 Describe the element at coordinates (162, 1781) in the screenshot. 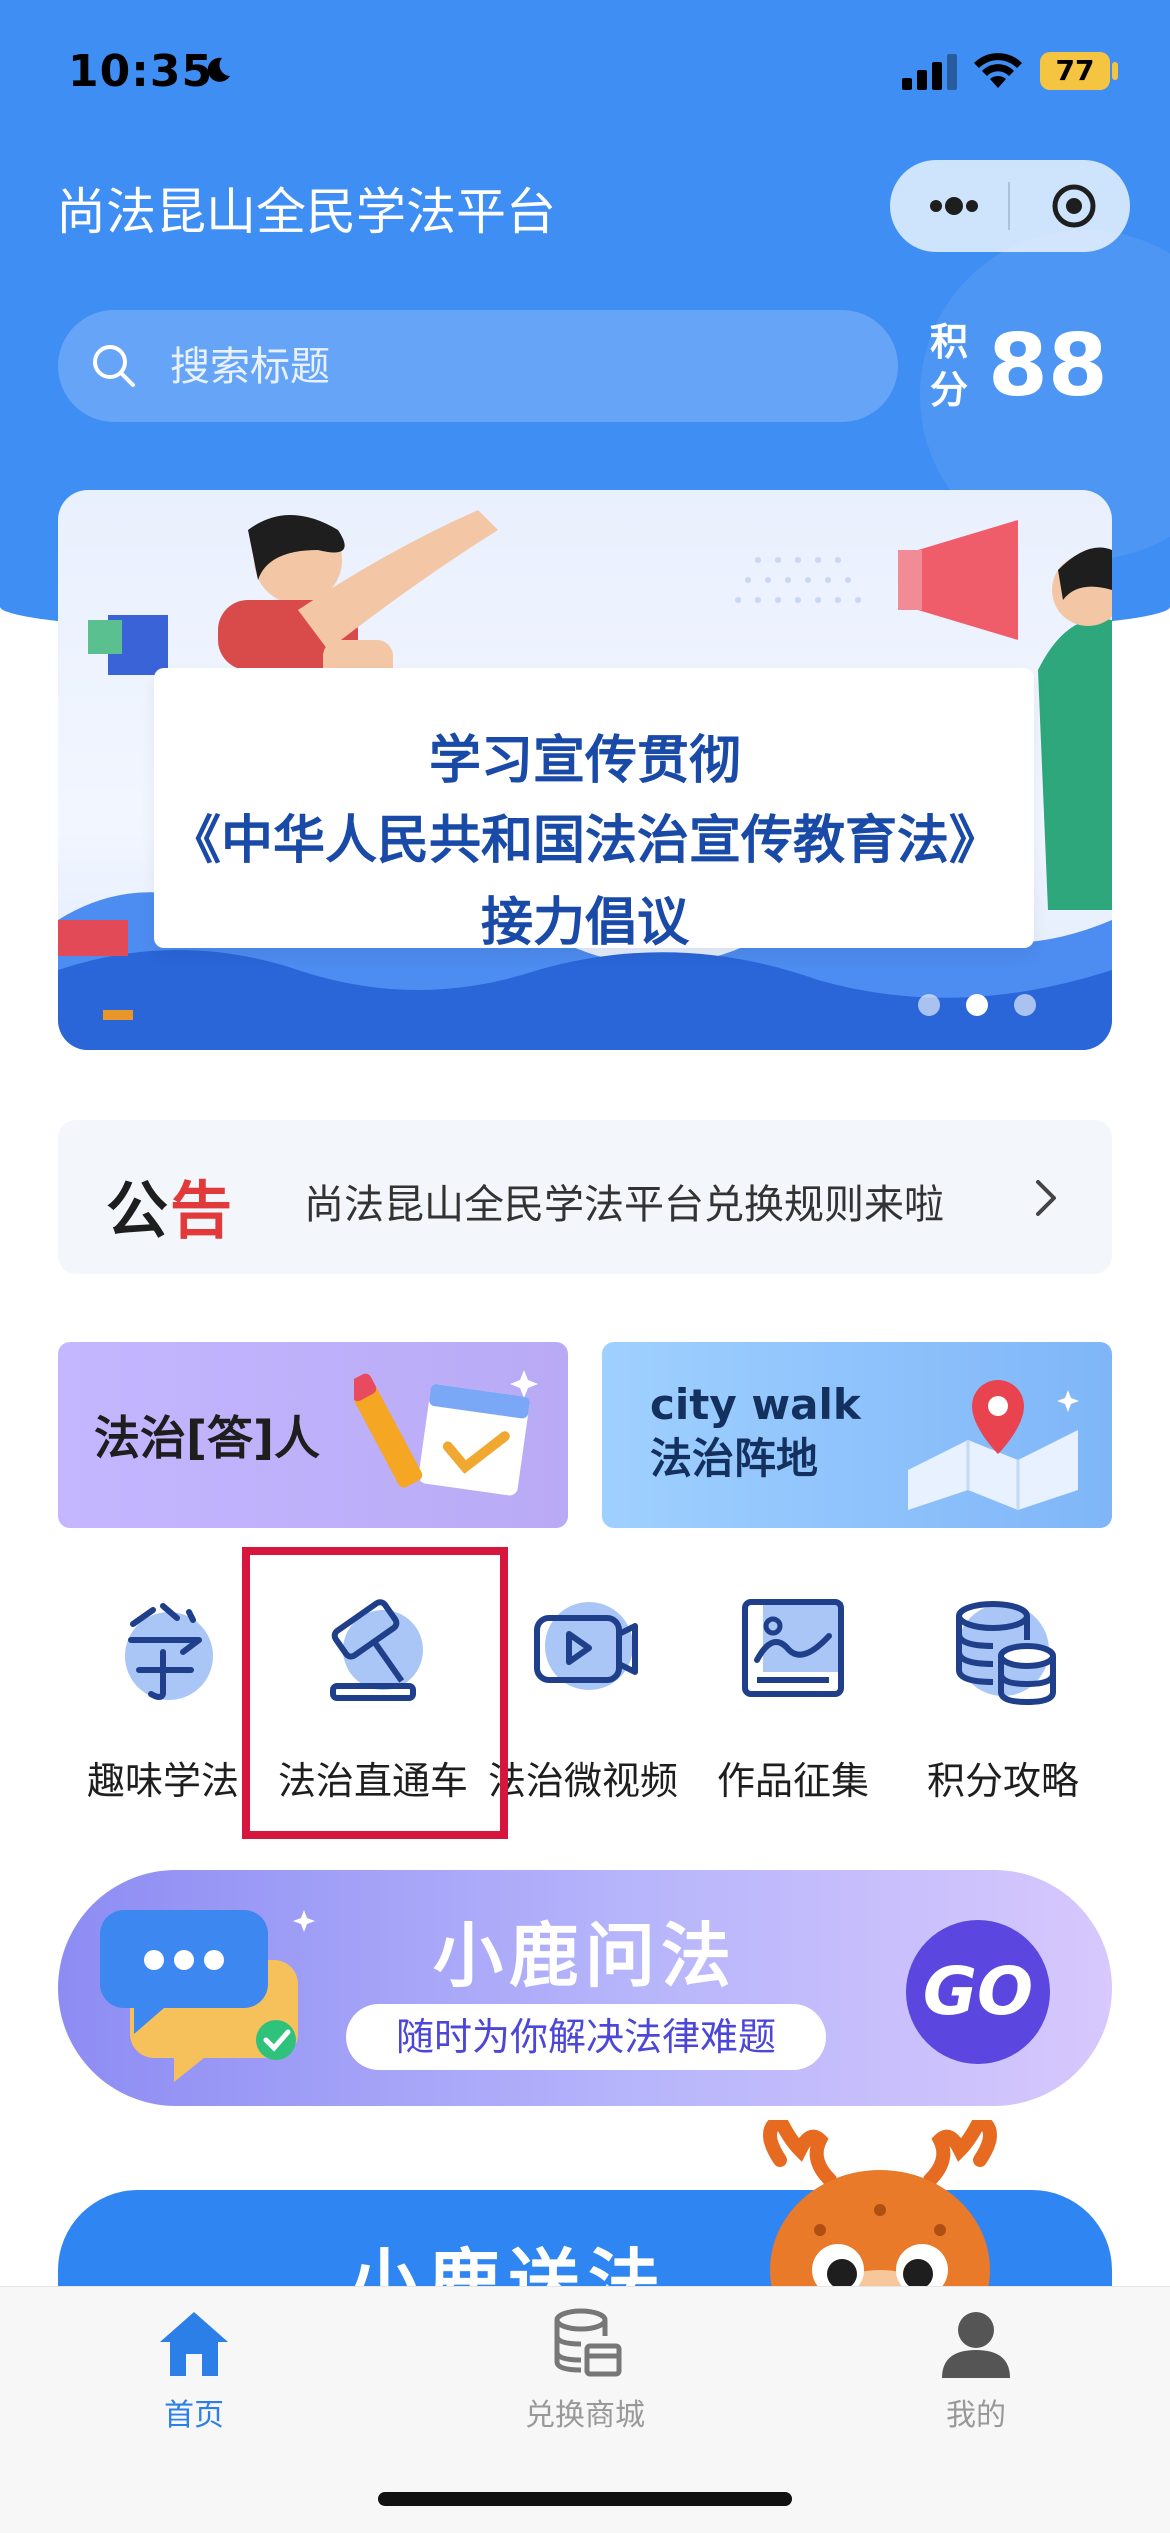

I see `quick-entry-label: 趣味学法` at that location.